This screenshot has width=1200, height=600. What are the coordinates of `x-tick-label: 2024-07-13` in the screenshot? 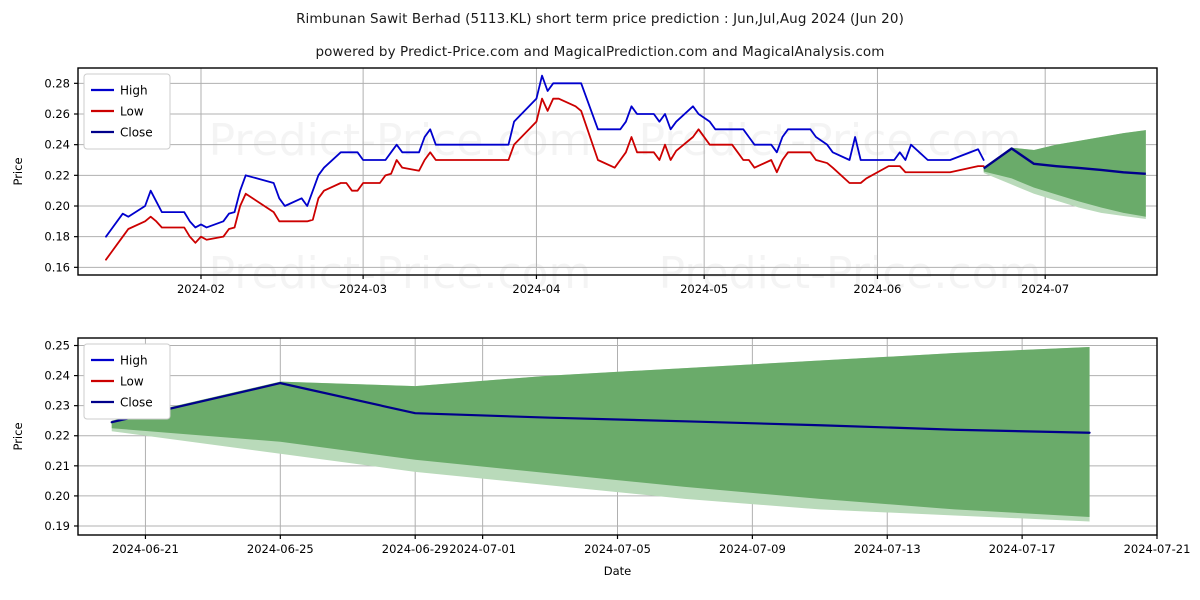 It's located at (887, 549).